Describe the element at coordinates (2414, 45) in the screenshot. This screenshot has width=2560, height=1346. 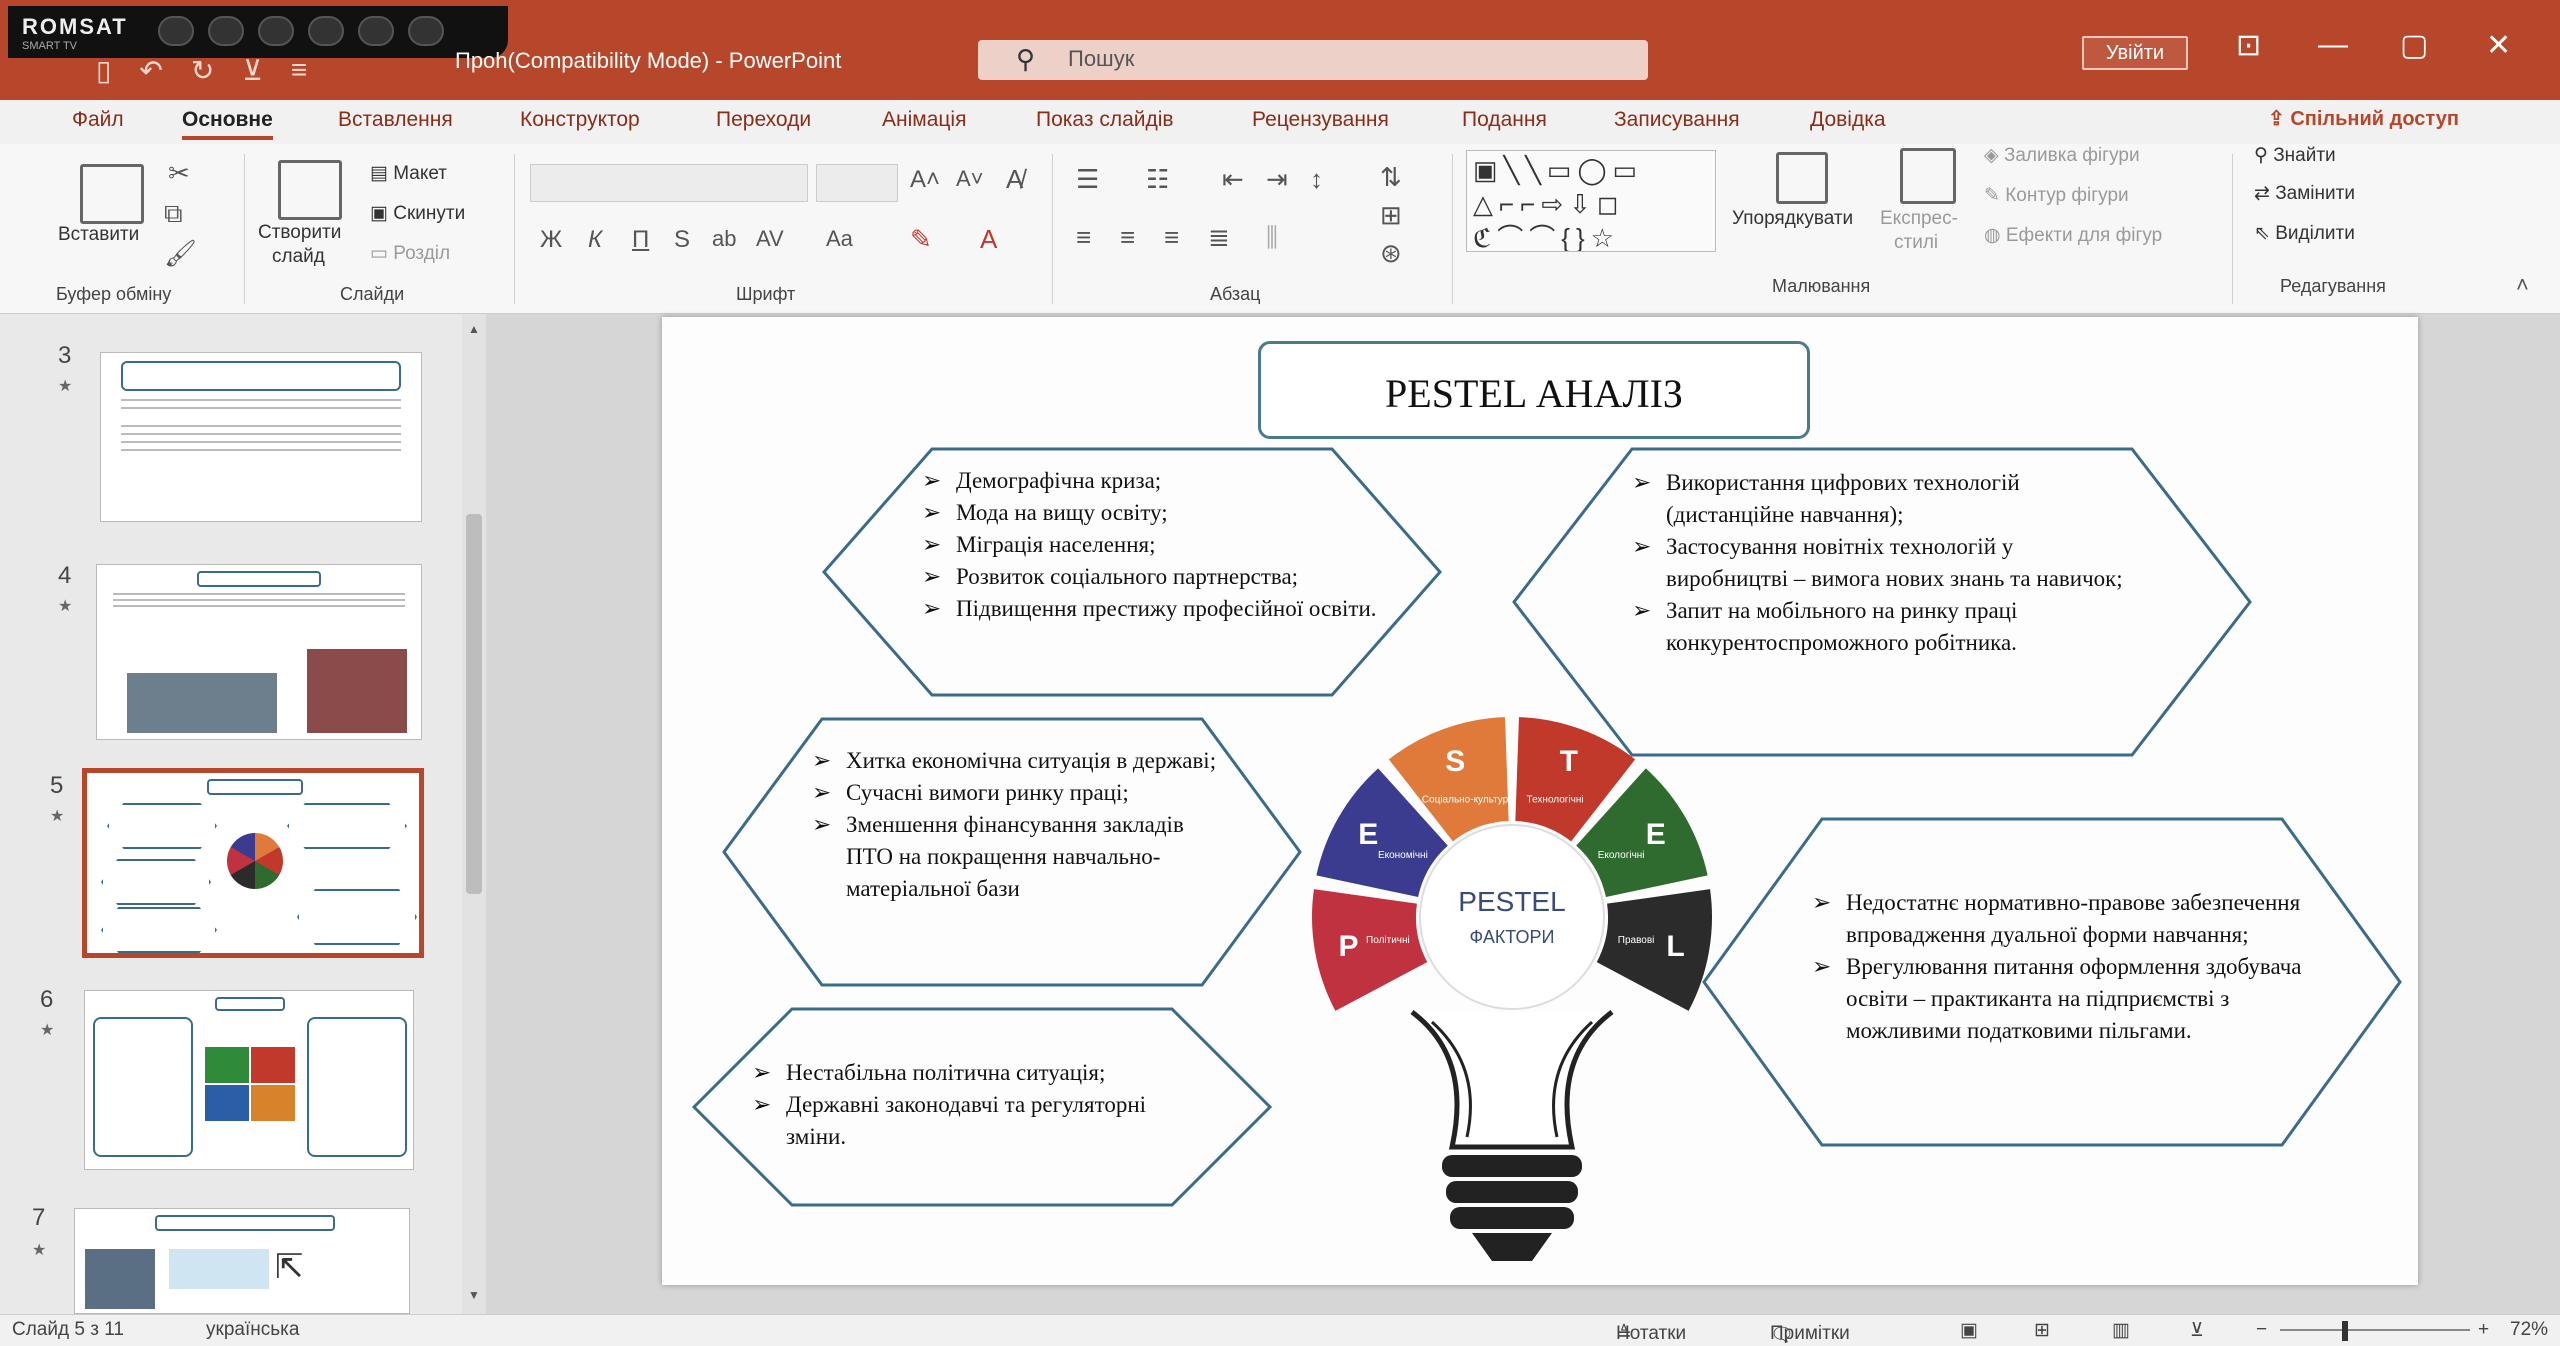
I see `maximize-icon: ▢` at that location.